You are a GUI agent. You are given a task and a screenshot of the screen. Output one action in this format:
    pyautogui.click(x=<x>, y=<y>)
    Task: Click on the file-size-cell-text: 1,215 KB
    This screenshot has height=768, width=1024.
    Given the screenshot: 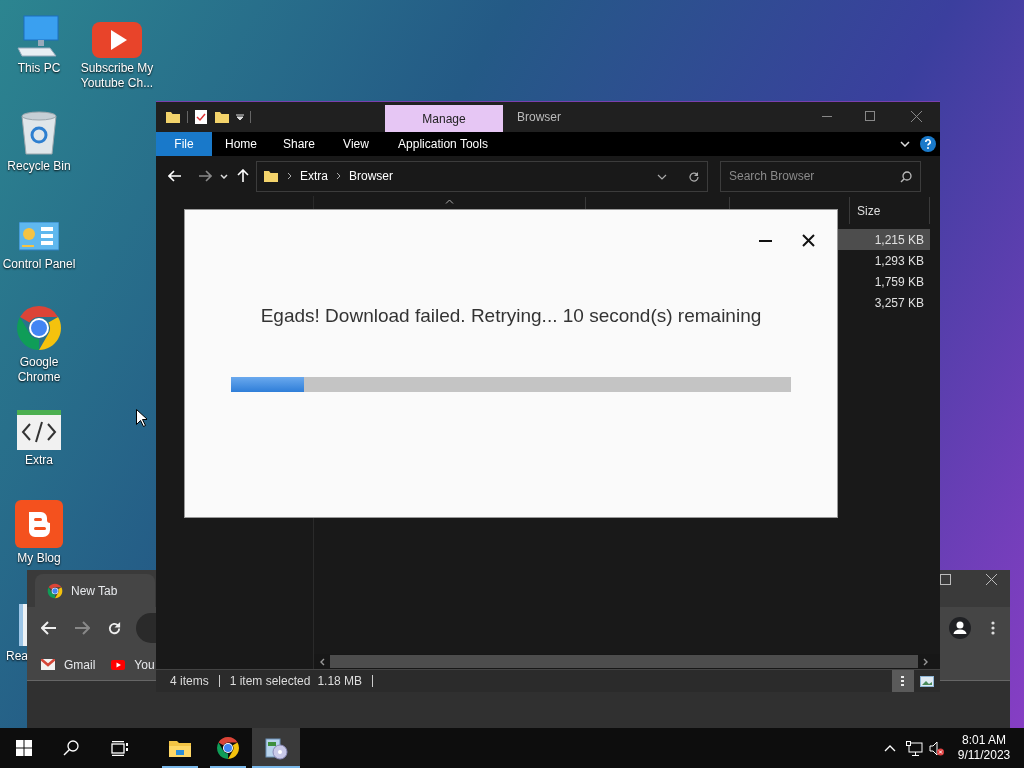 What is the action you would take?
    pyautogui.click(x=899, y=240)
    